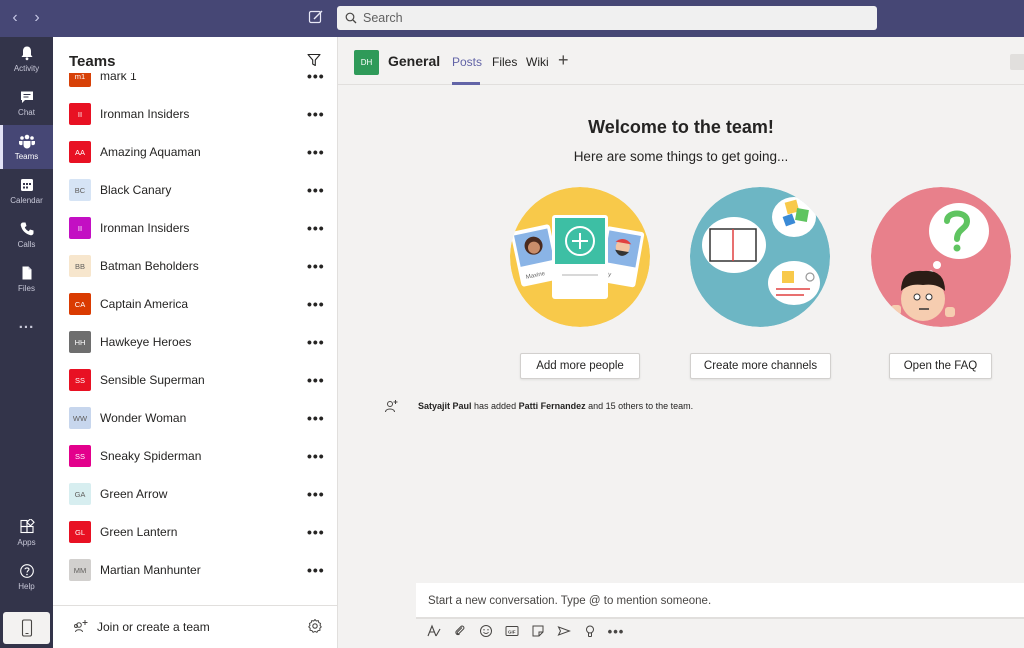 The height and width of the screenshot is (648, 1024). I want to click on format-icon, so click(434, 631).